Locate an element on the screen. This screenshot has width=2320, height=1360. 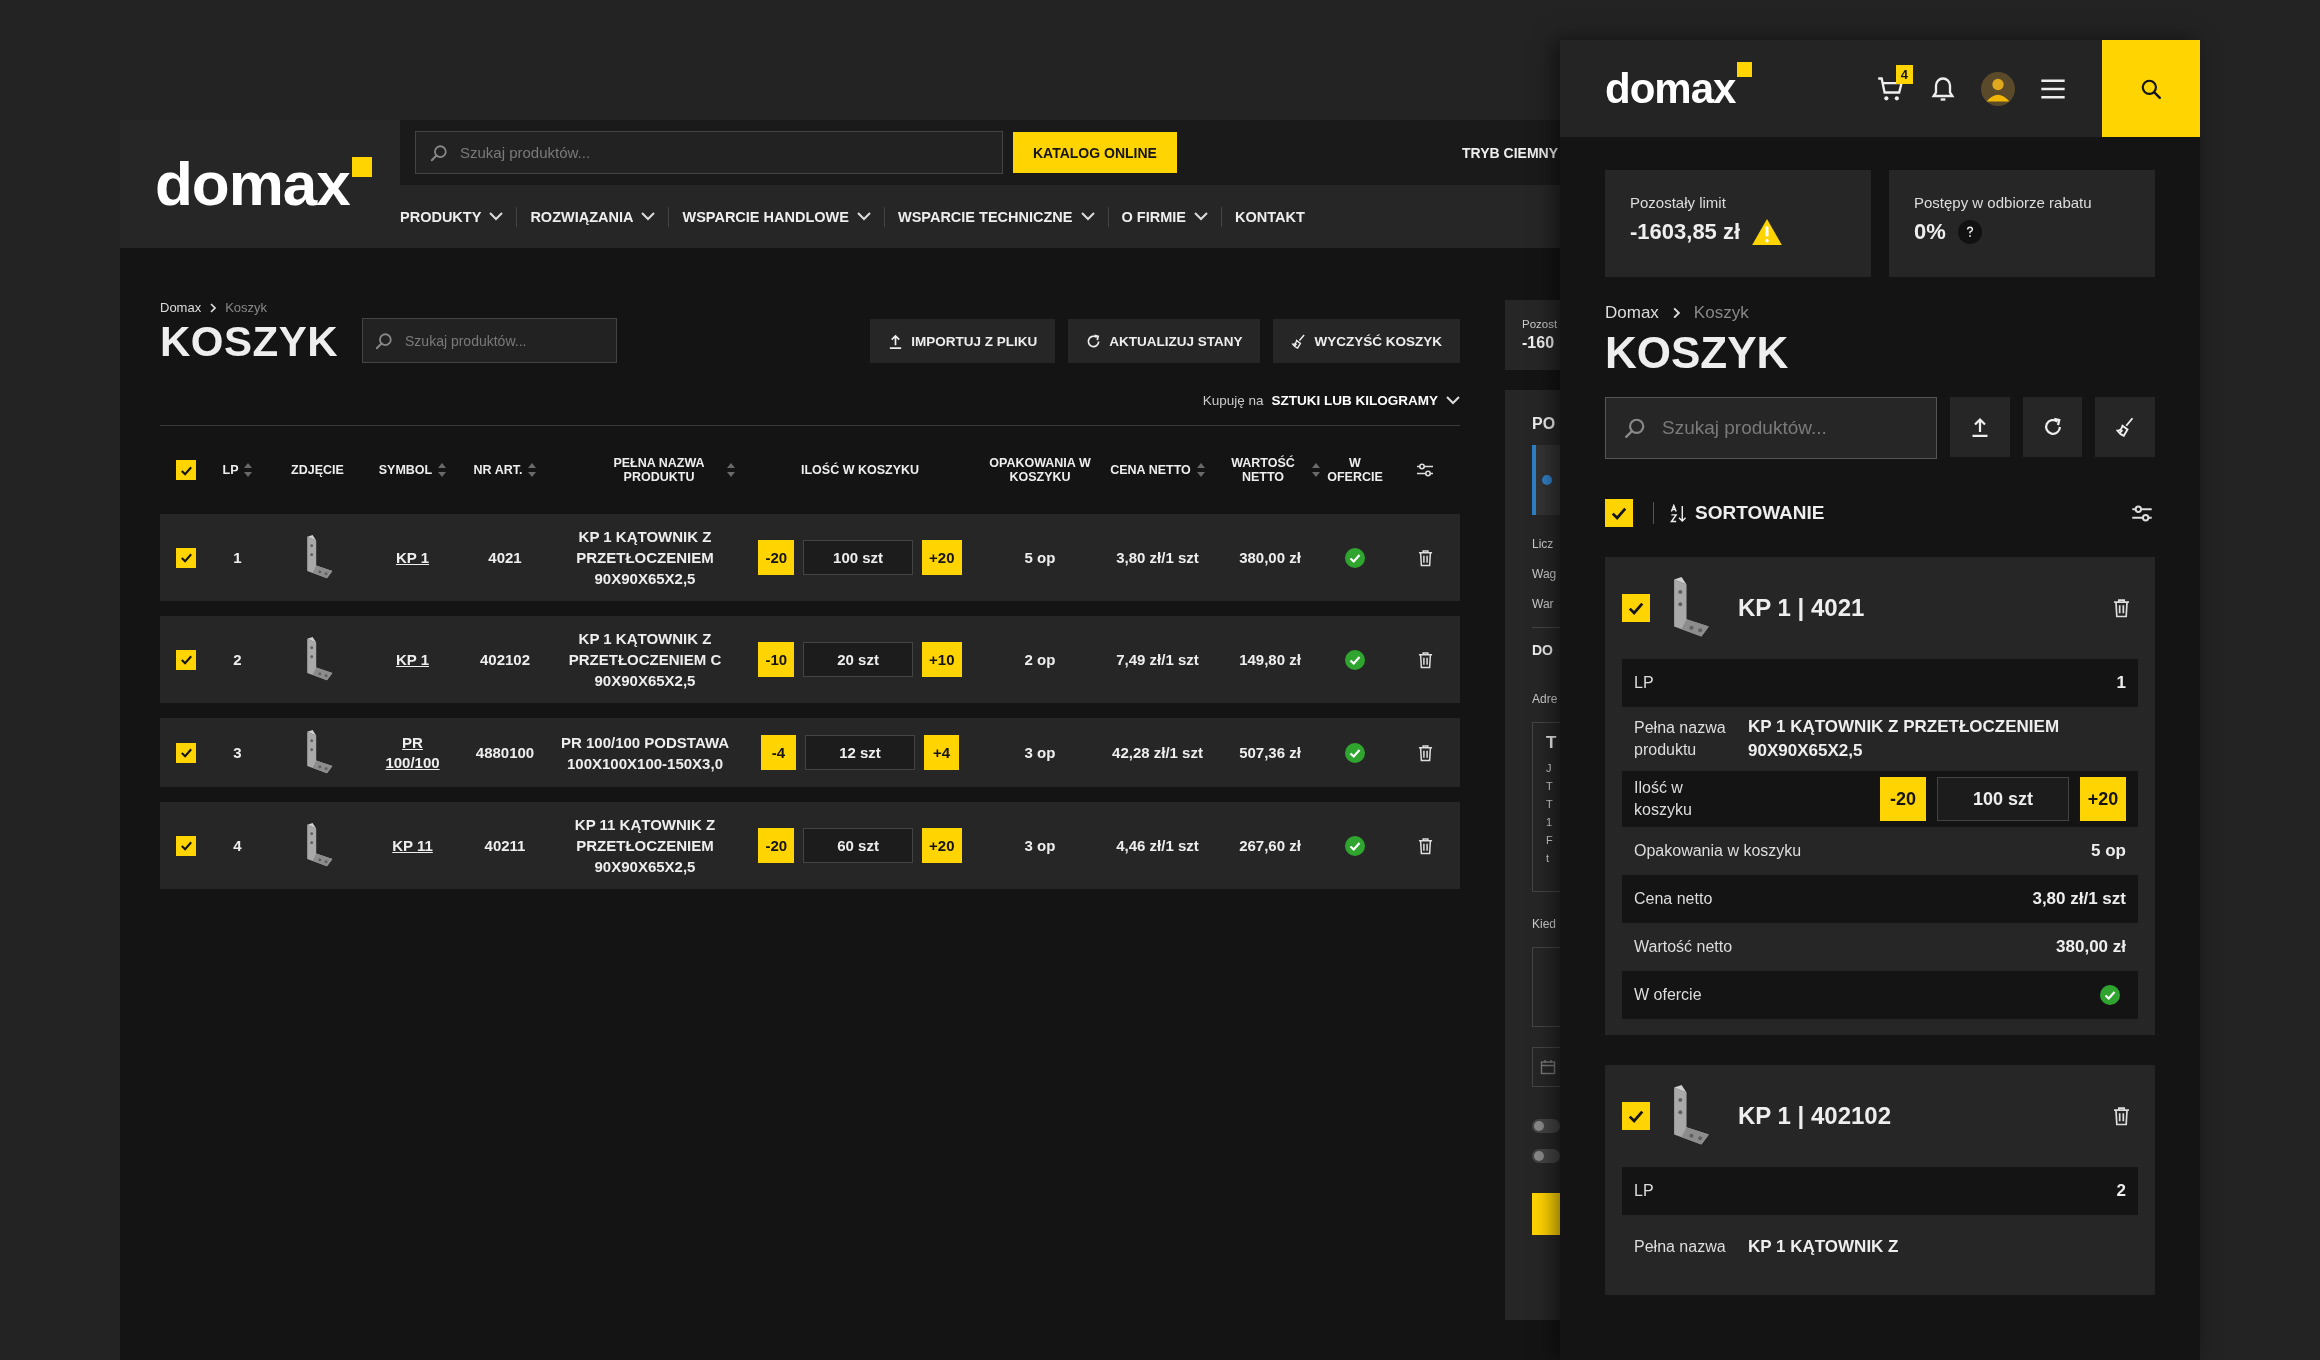
action-button: WYCZYŚĆ KOSZYK is located at coordinates (1366, 341).